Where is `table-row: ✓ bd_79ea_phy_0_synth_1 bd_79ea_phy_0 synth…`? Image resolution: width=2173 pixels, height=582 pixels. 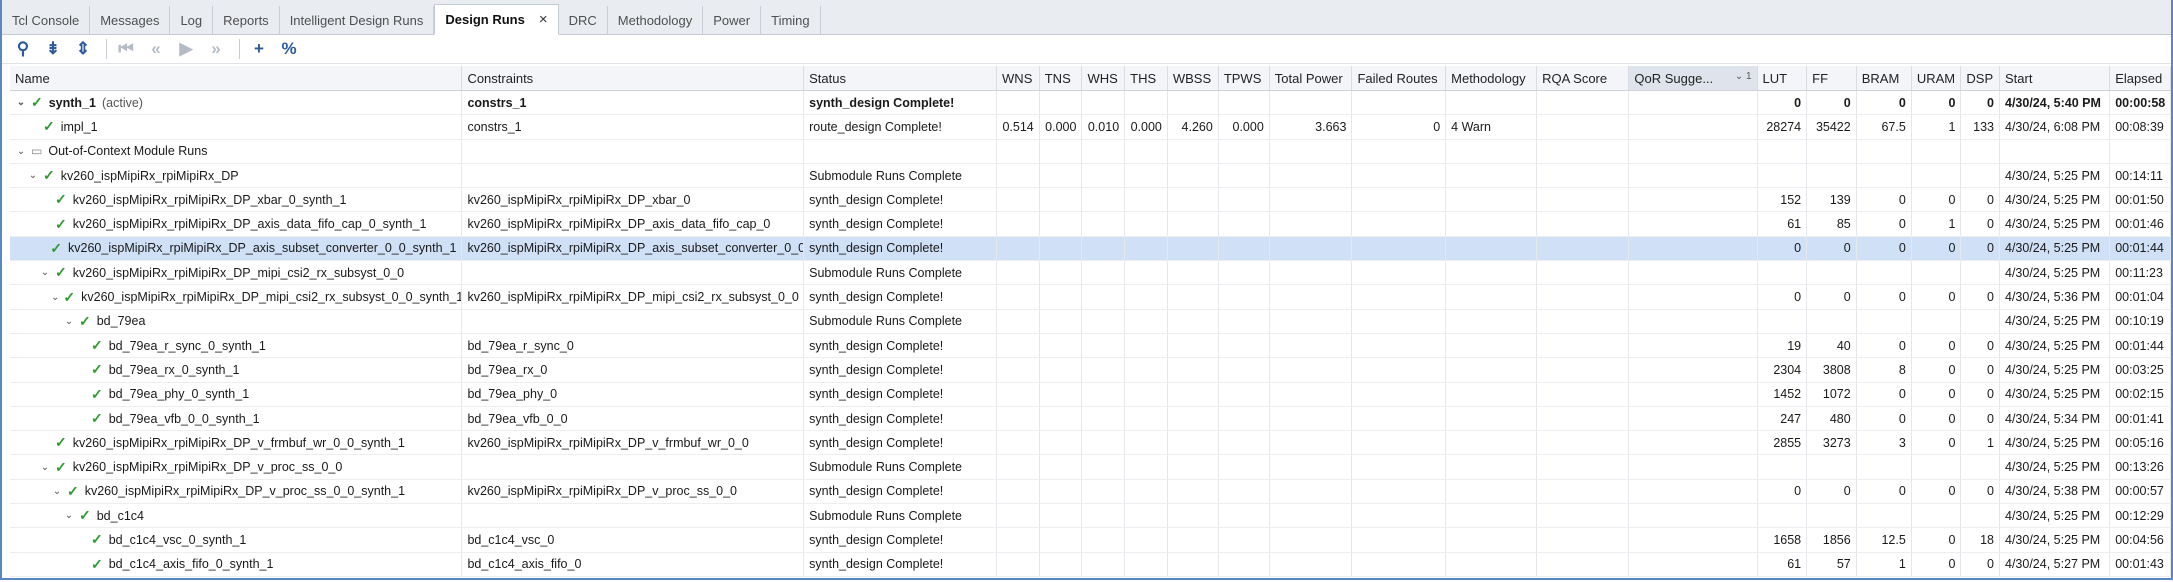 table-row: ✓ bd_79ea_phy_0_synth_1 bd_79ea_phy_0 synth… is located at coordinates (1090, 394).